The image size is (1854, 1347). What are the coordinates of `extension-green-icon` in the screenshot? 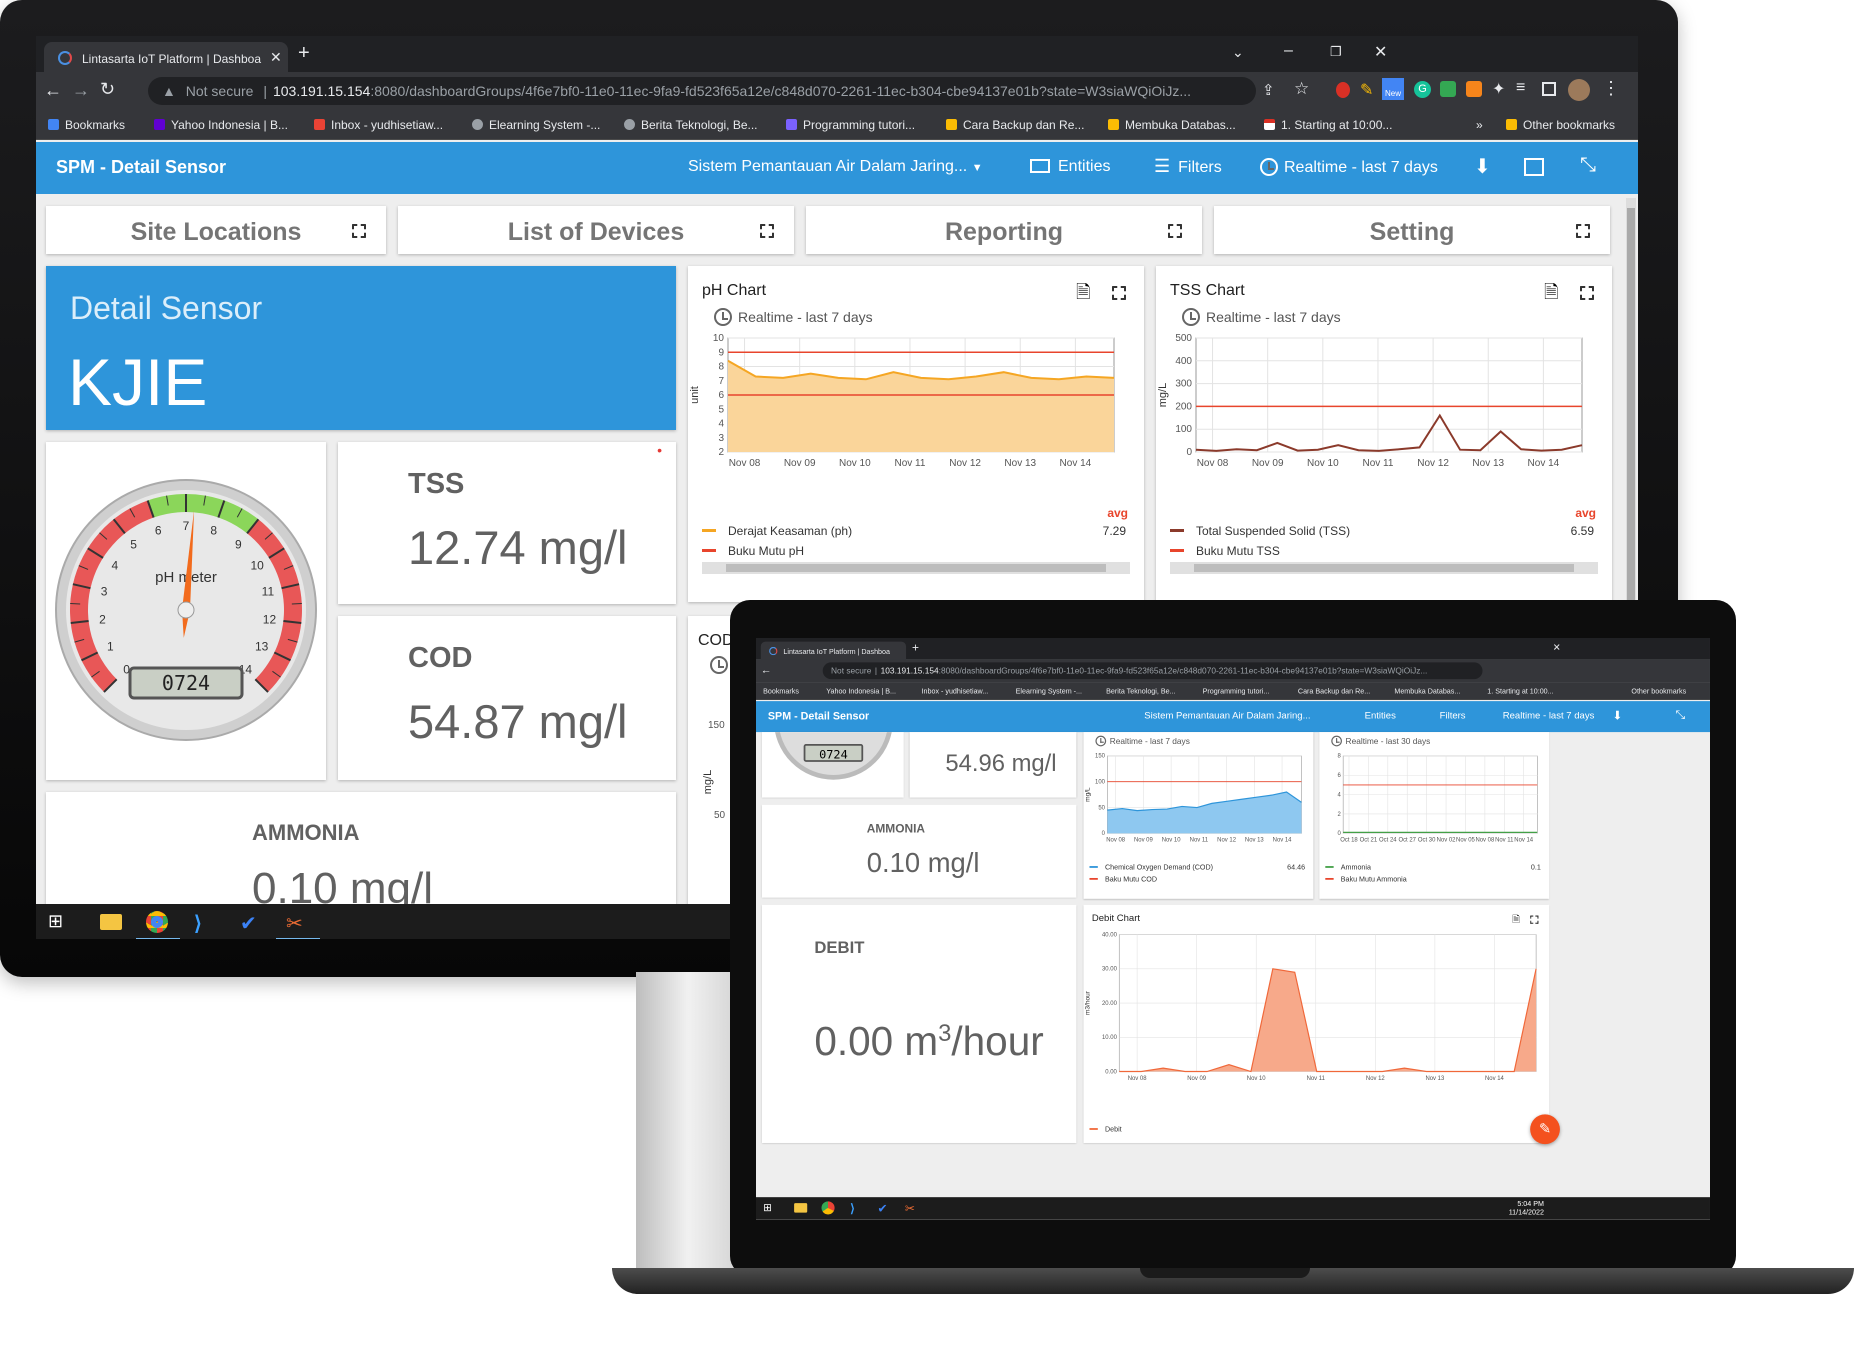 It's located at (1448, 89).